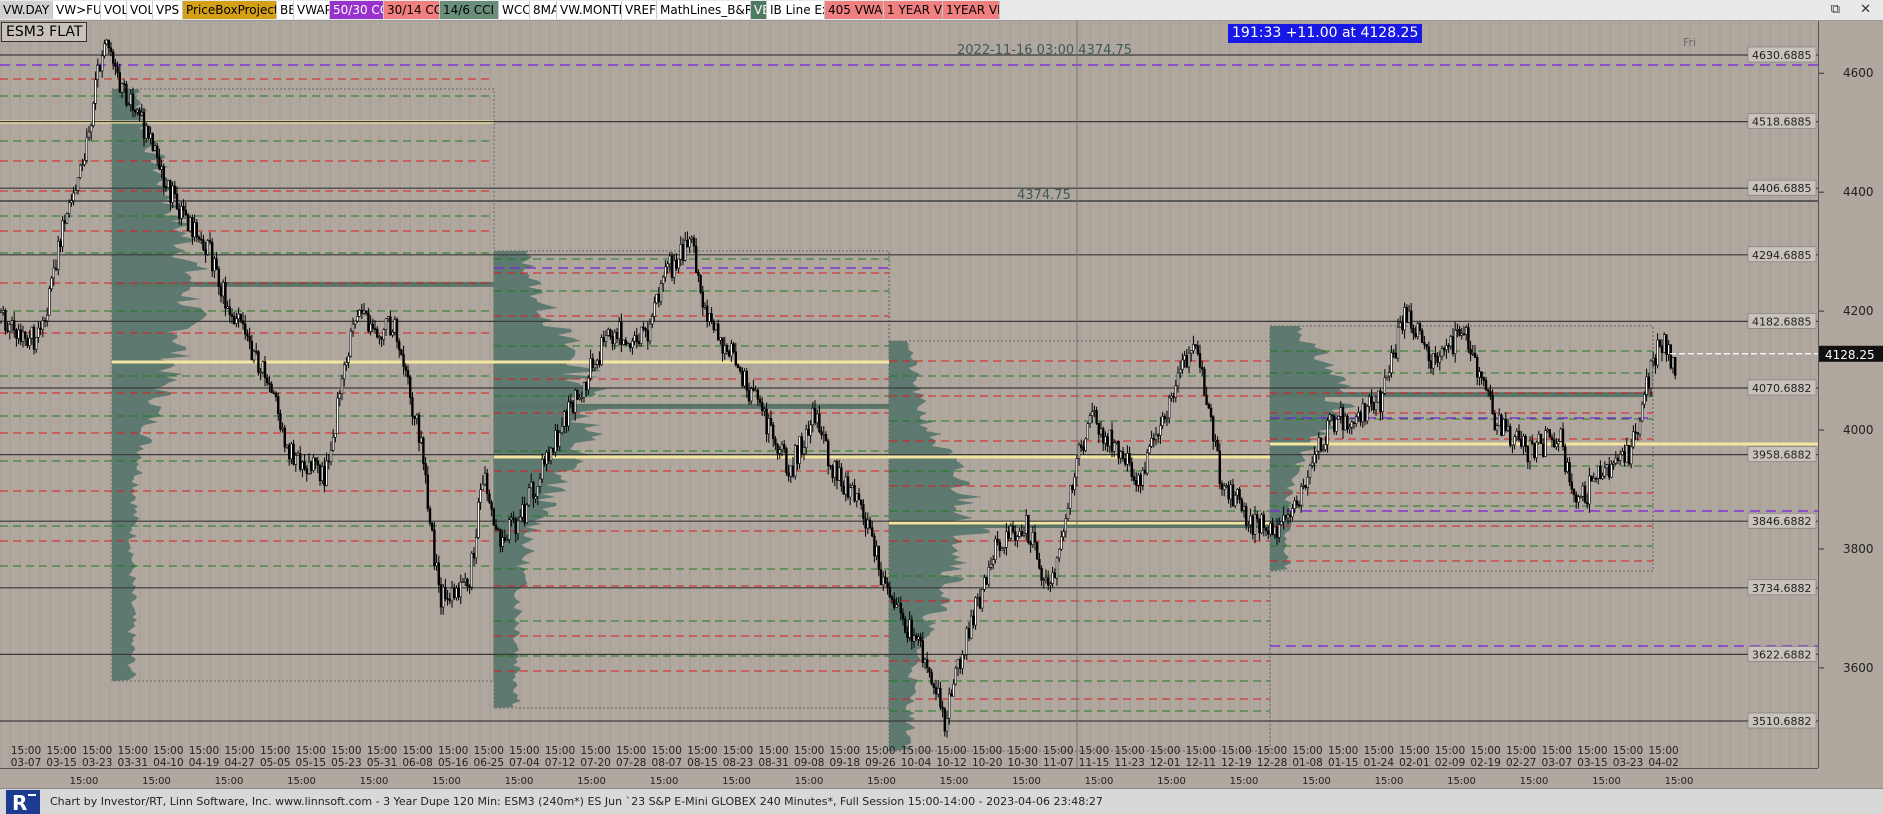 The height and width of the screenshot is (814, 1883). Describe the element at coordinates (1858, 192) in the screenshot. I see `axis-tick-label: 4400` at that location.